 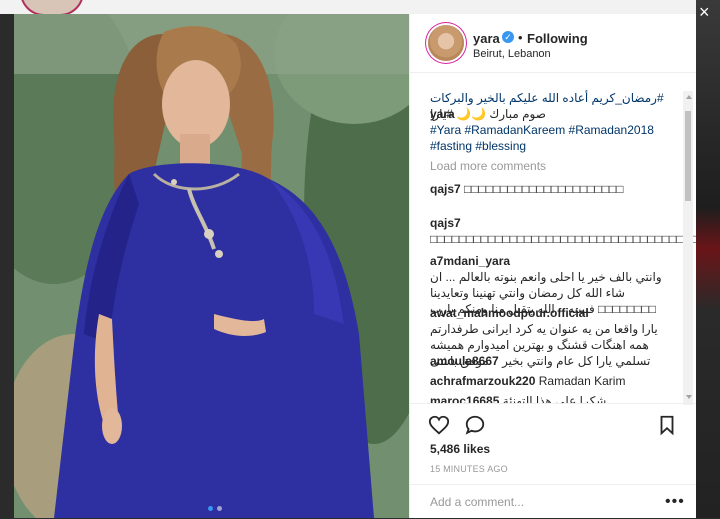 I want to click on post-timestamp: 15 MINUTES AGO, so click(x=469, y=469).